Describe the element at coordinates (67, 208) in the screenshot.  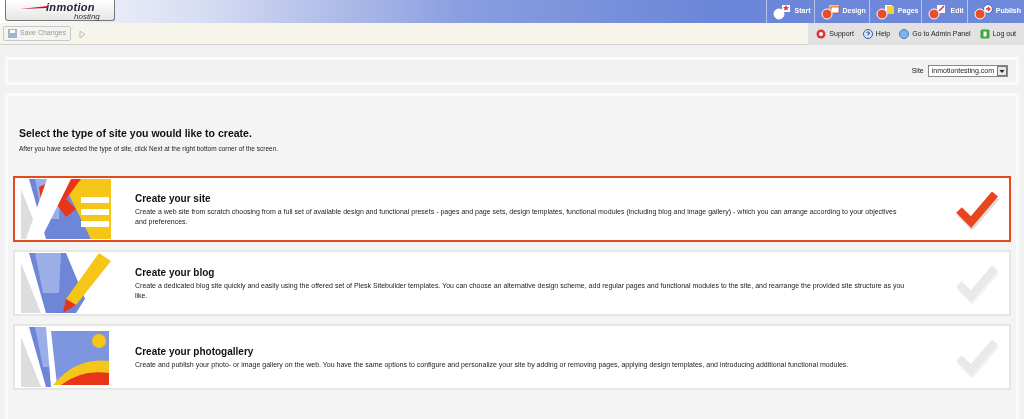
I see `site-illustration-icon` at that location.